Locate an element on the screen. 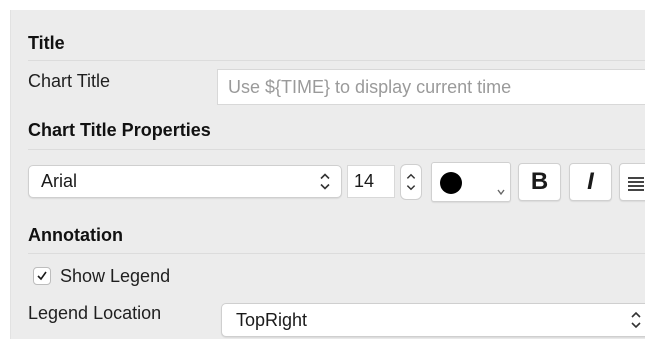 This screenshot has width=645, height=339. legend-location-label: Legend Location is located at coordinates (95, 313).